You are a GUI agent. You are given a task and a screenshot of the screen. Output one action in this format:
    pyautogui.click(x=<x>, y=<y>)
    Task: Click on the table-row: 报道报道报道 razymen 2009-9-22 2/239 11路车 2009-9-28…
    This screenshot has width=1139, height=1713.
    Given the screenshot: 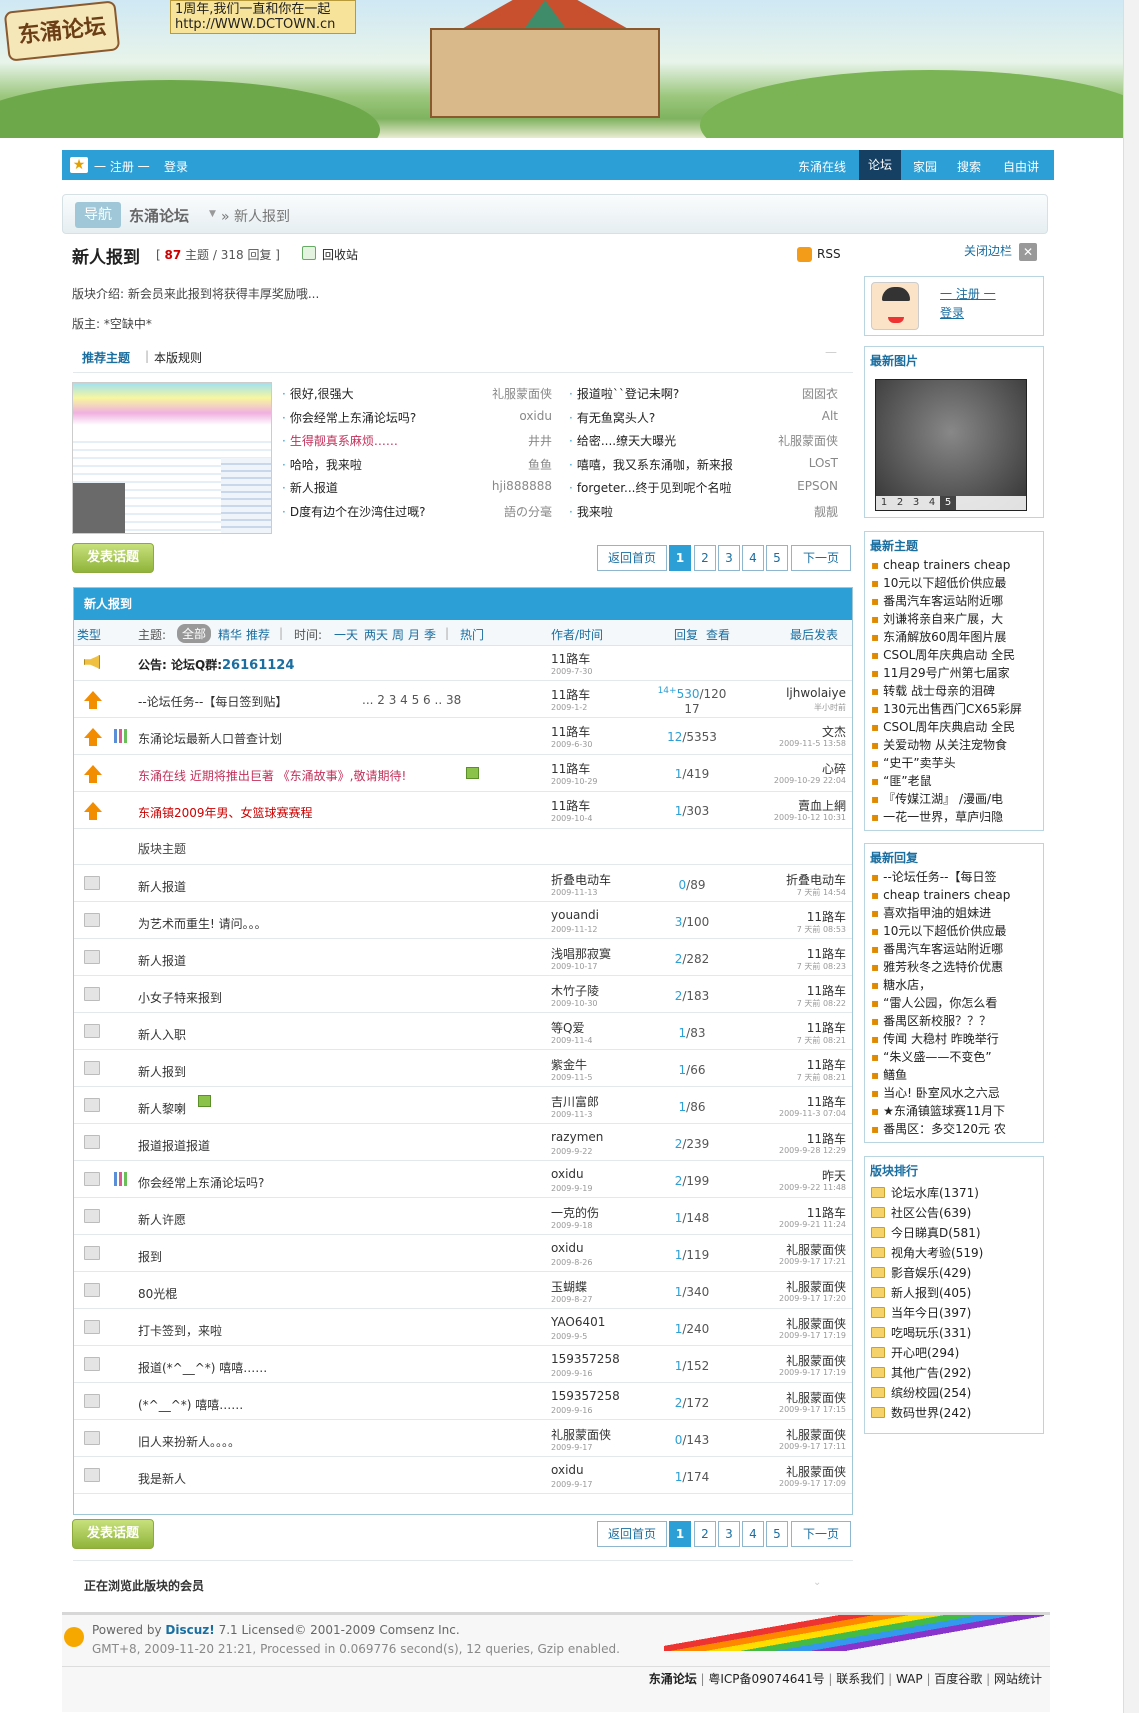 What is the action you would take?
    pyautogui.click(x=463, y=1142)
    